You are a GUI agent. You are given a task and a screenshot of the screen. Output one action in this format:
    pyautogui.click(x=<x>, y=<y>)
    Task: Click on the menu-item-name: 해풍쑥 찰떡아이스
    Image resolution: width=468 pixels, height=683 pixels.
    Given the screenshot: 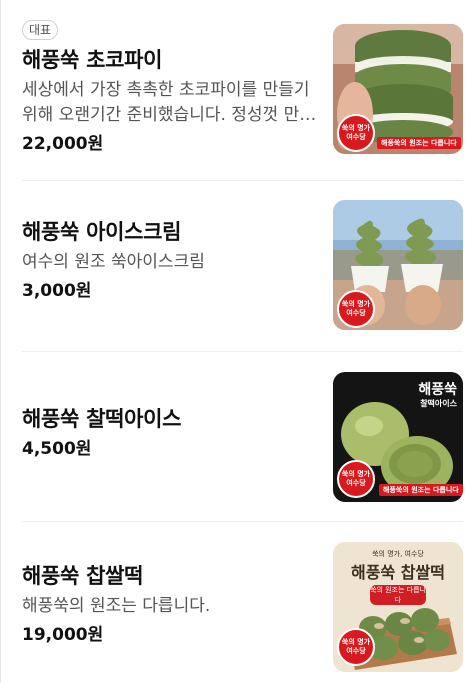 What is the action you would take?
    pyautogui.click(x=102, y=419)
    